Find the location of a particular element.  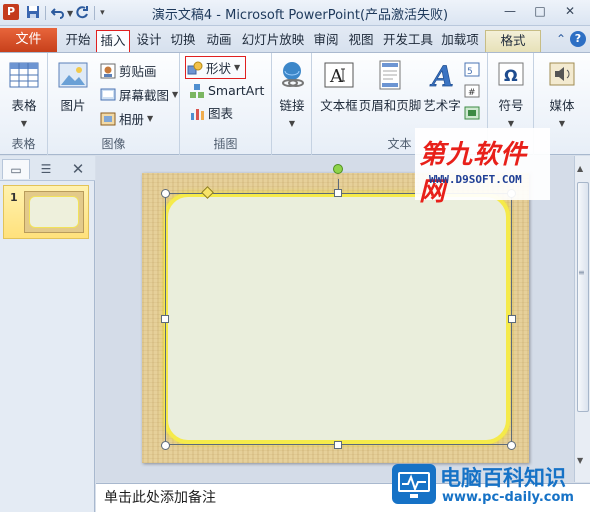

outline-tab-icon: ☰ is located at coordinates (46, 169).